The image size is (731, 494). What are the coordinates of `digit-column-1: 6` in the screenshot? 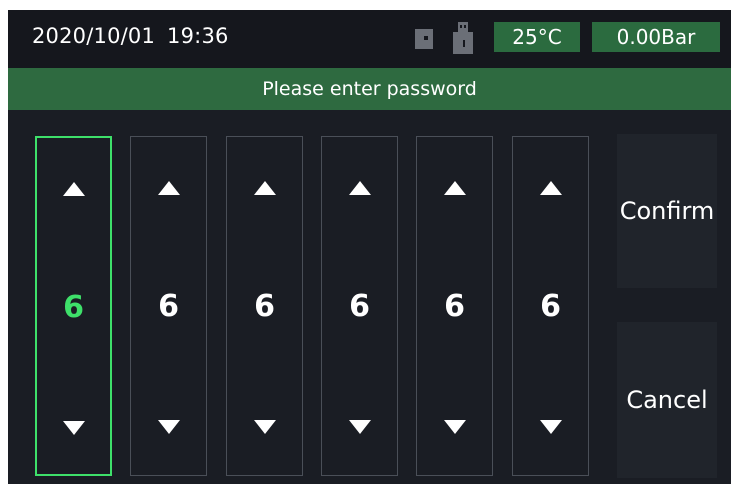 It's located at (73, 306).